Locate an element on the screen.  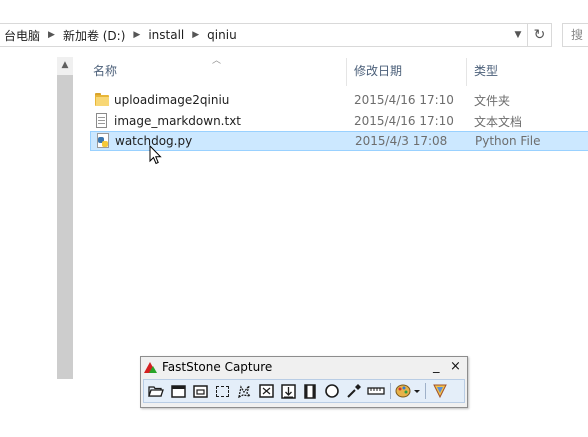
folder-icon is located at coordinates (102, 100).